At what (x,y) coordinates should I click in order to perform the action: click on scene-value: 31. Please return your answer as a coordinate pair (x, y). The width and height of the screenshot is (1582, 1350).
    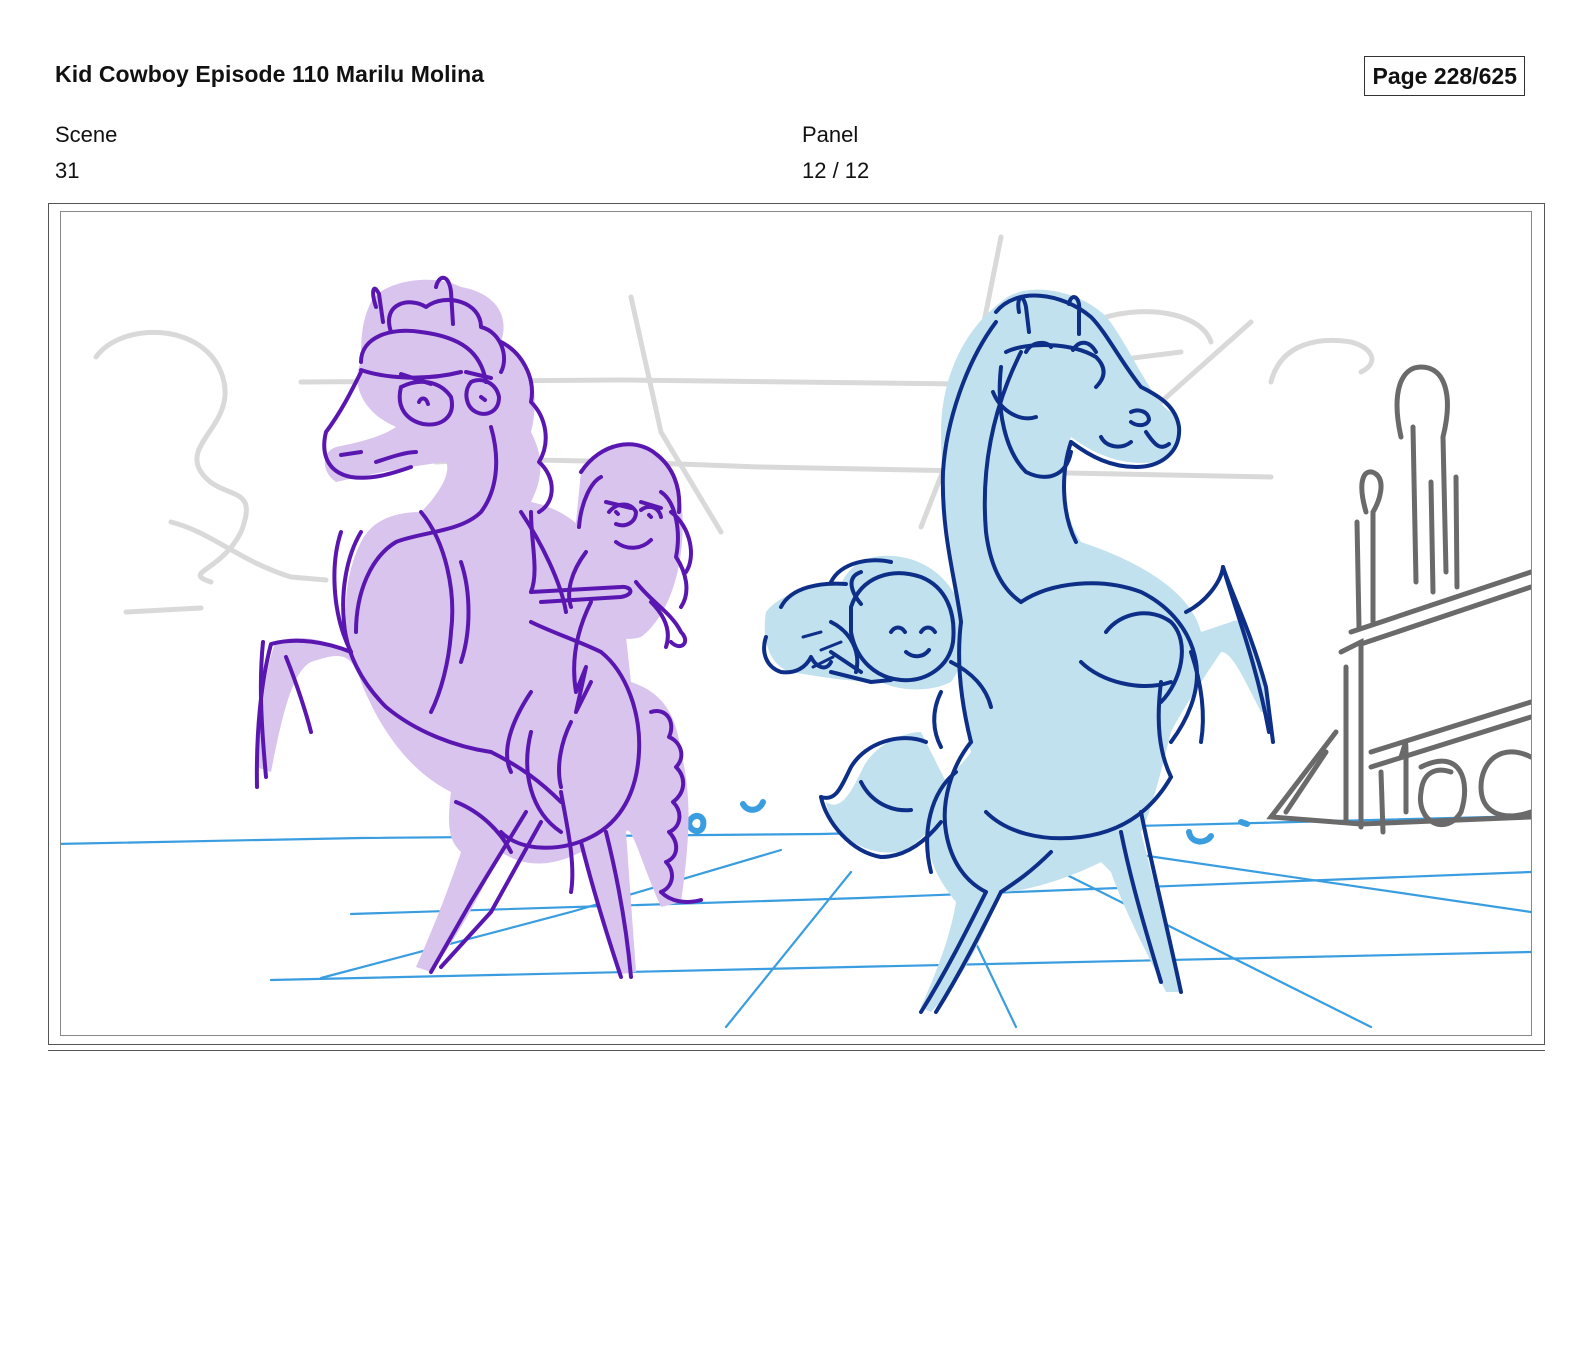
    Looking at the image, I should click on (67, 170).